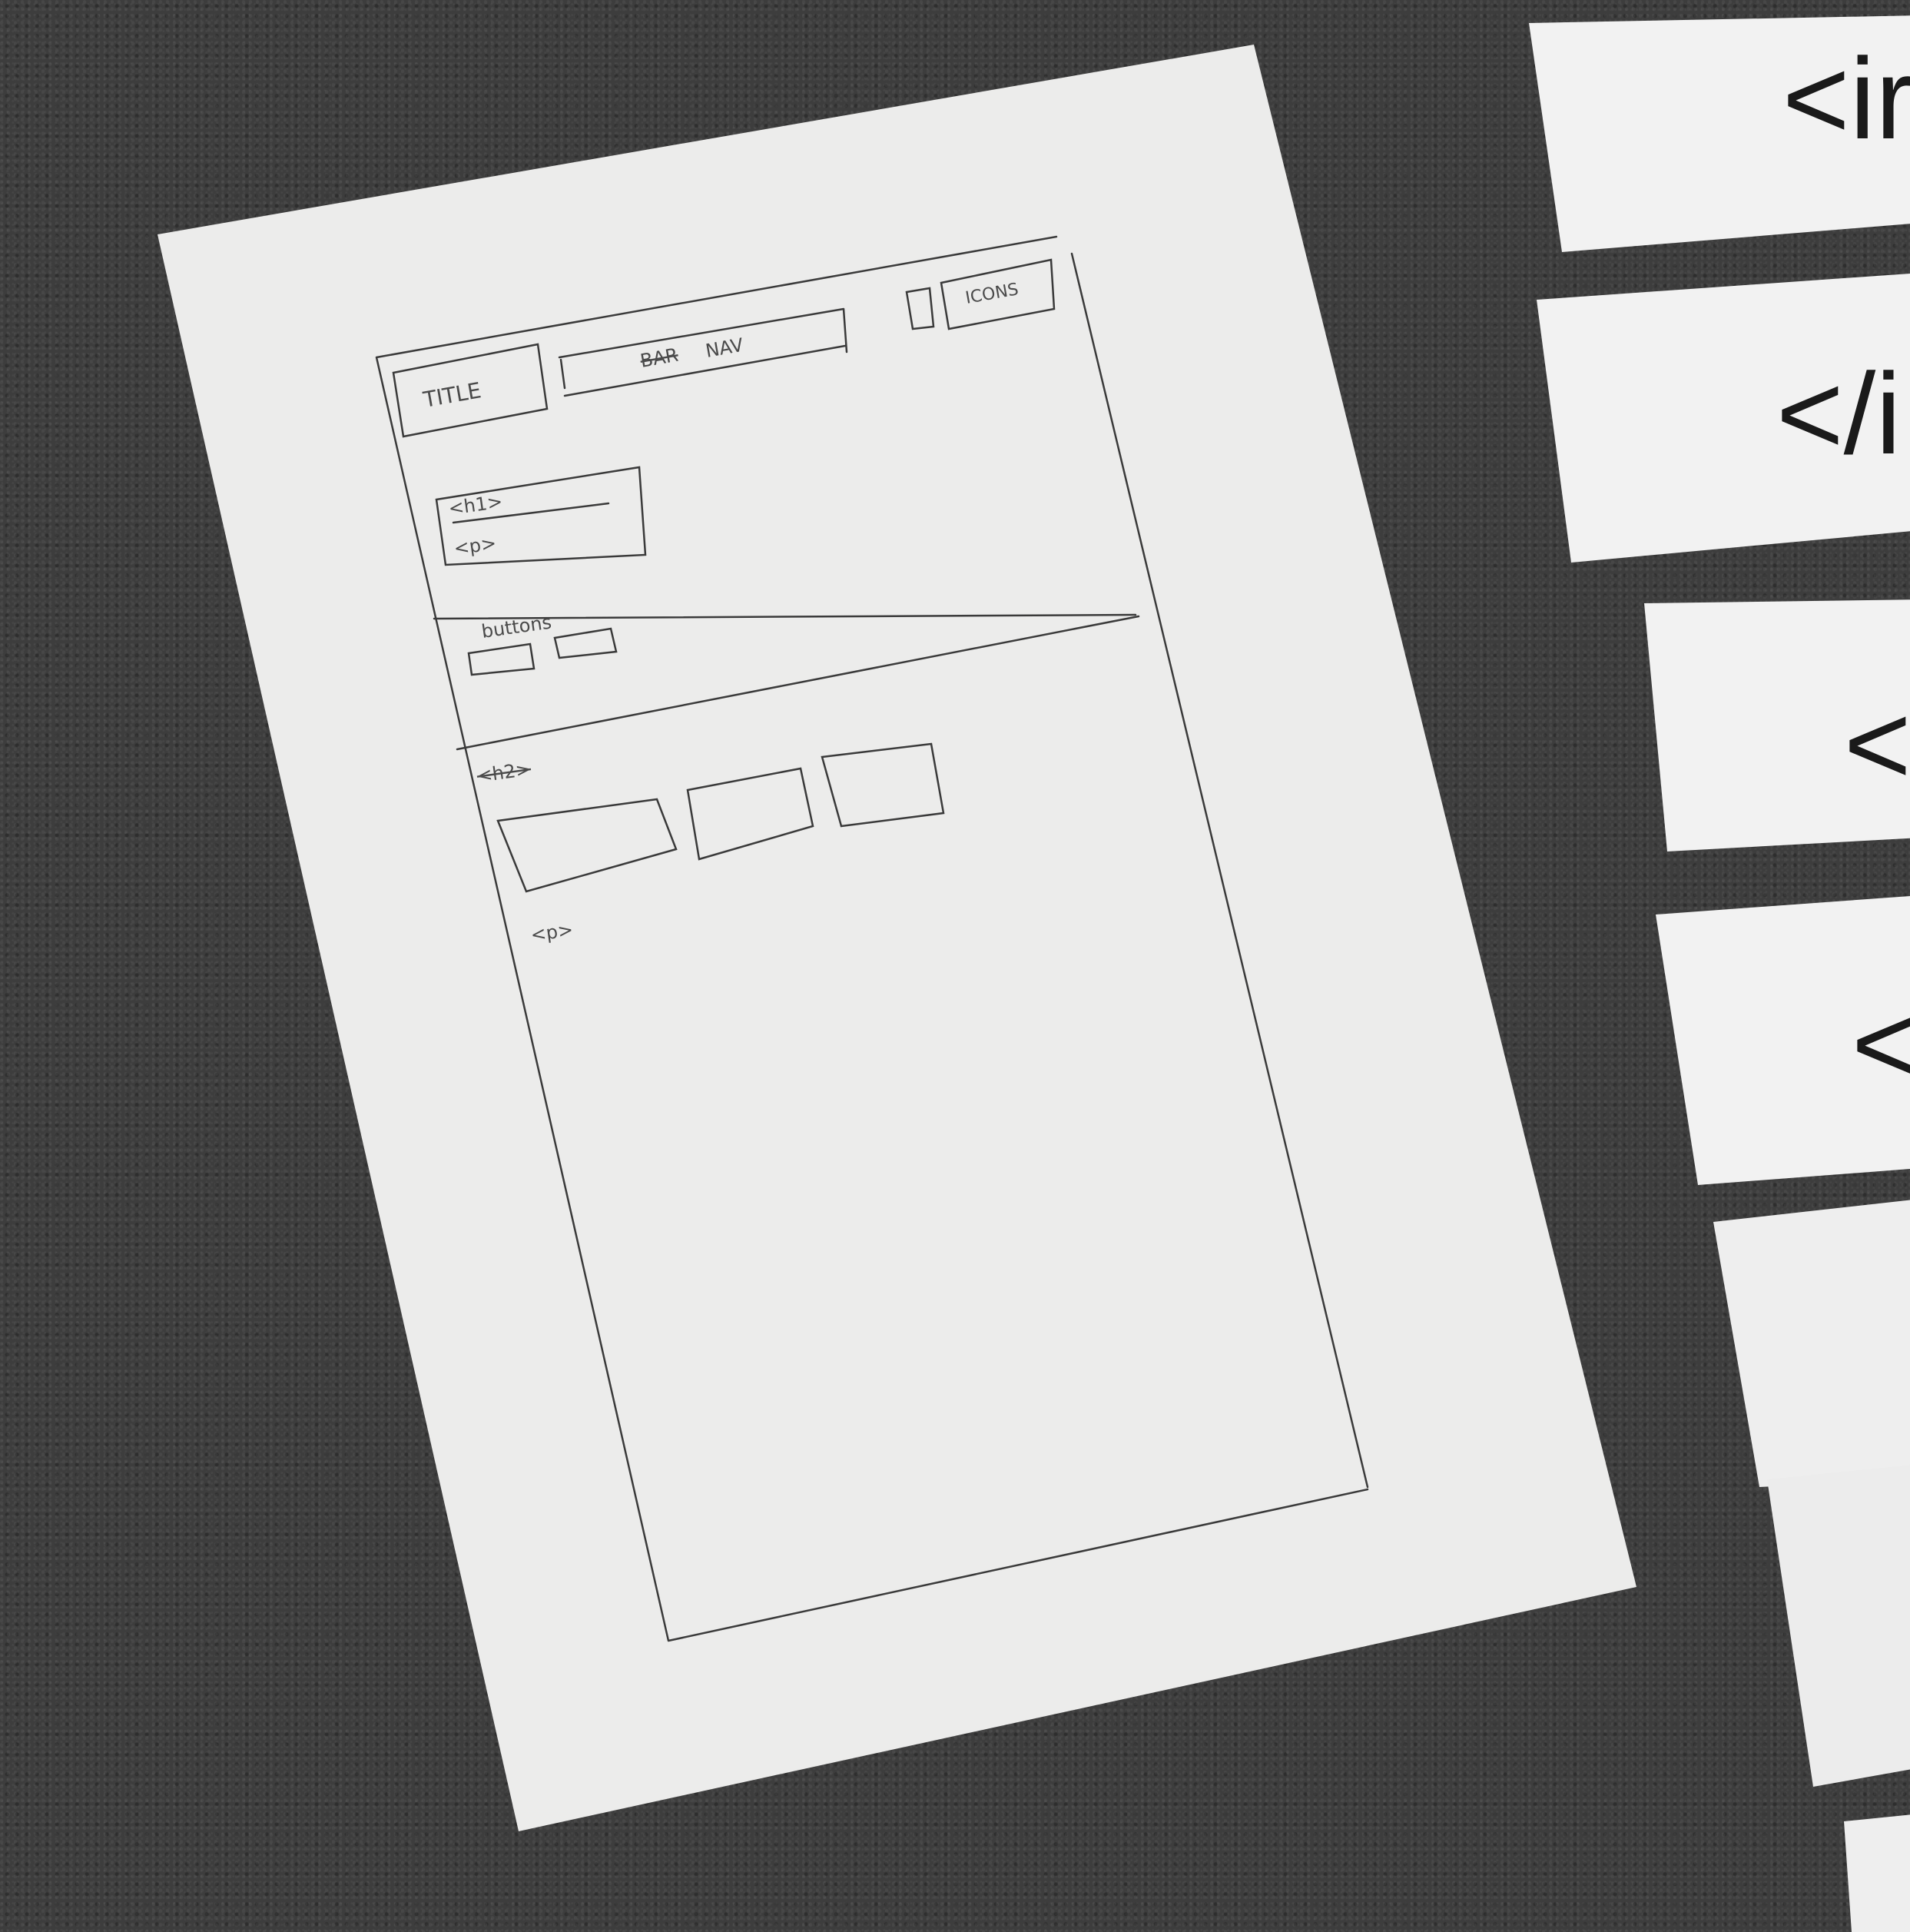 Image resolution: width=1910 pixels, height=1932 pixels. I want to click on tag-card: </i, so click(1723, 418).